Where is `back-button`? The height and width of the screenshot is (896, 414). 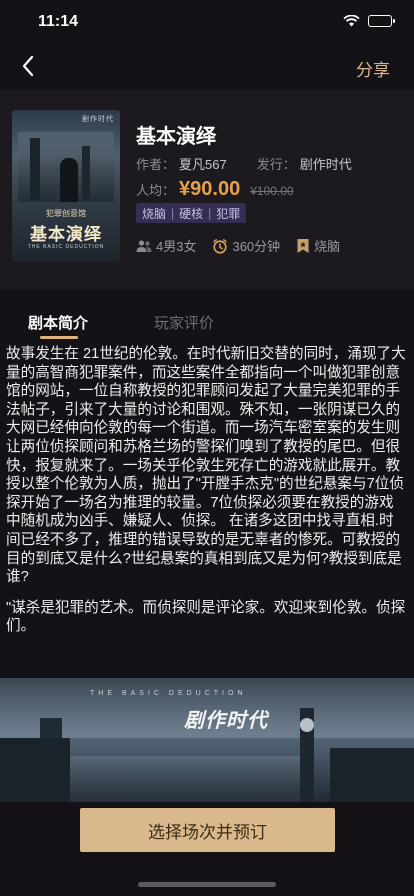
back-button is located at coordinates (28, 66).